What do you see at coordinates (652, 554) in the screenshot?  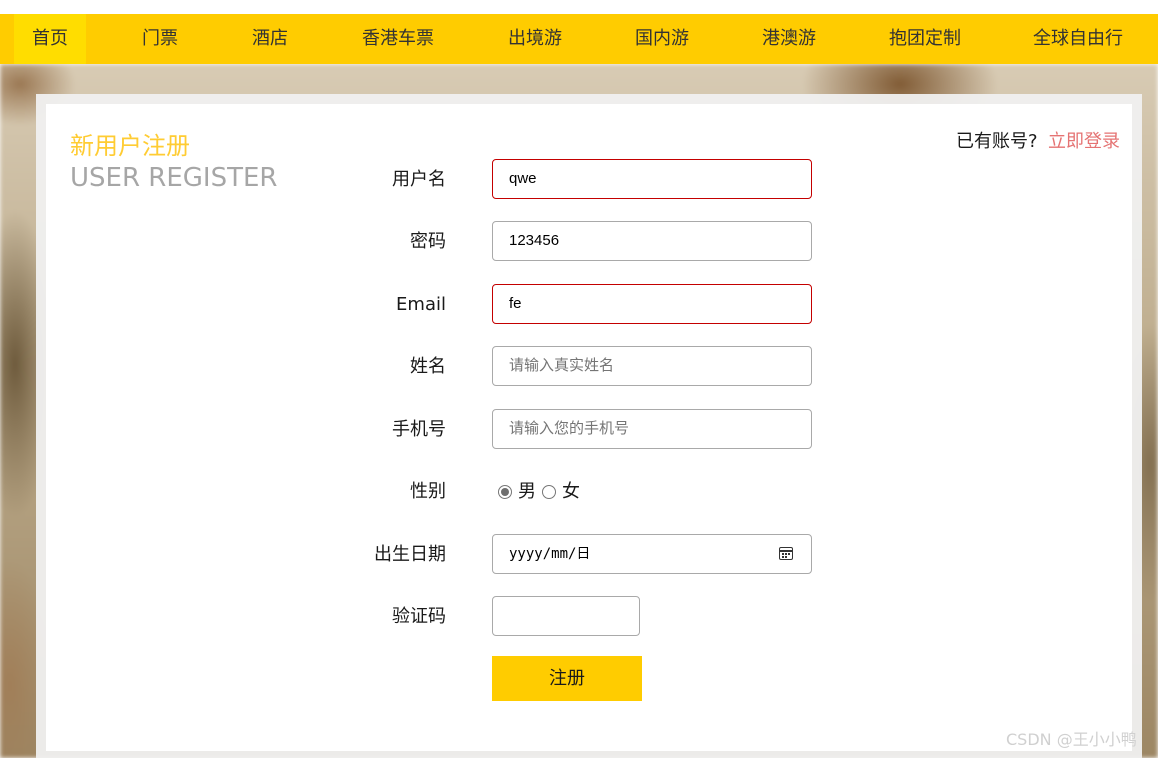 I see `birthday-date-input: yyyy/mm/日` at bounding box center [652, 554].